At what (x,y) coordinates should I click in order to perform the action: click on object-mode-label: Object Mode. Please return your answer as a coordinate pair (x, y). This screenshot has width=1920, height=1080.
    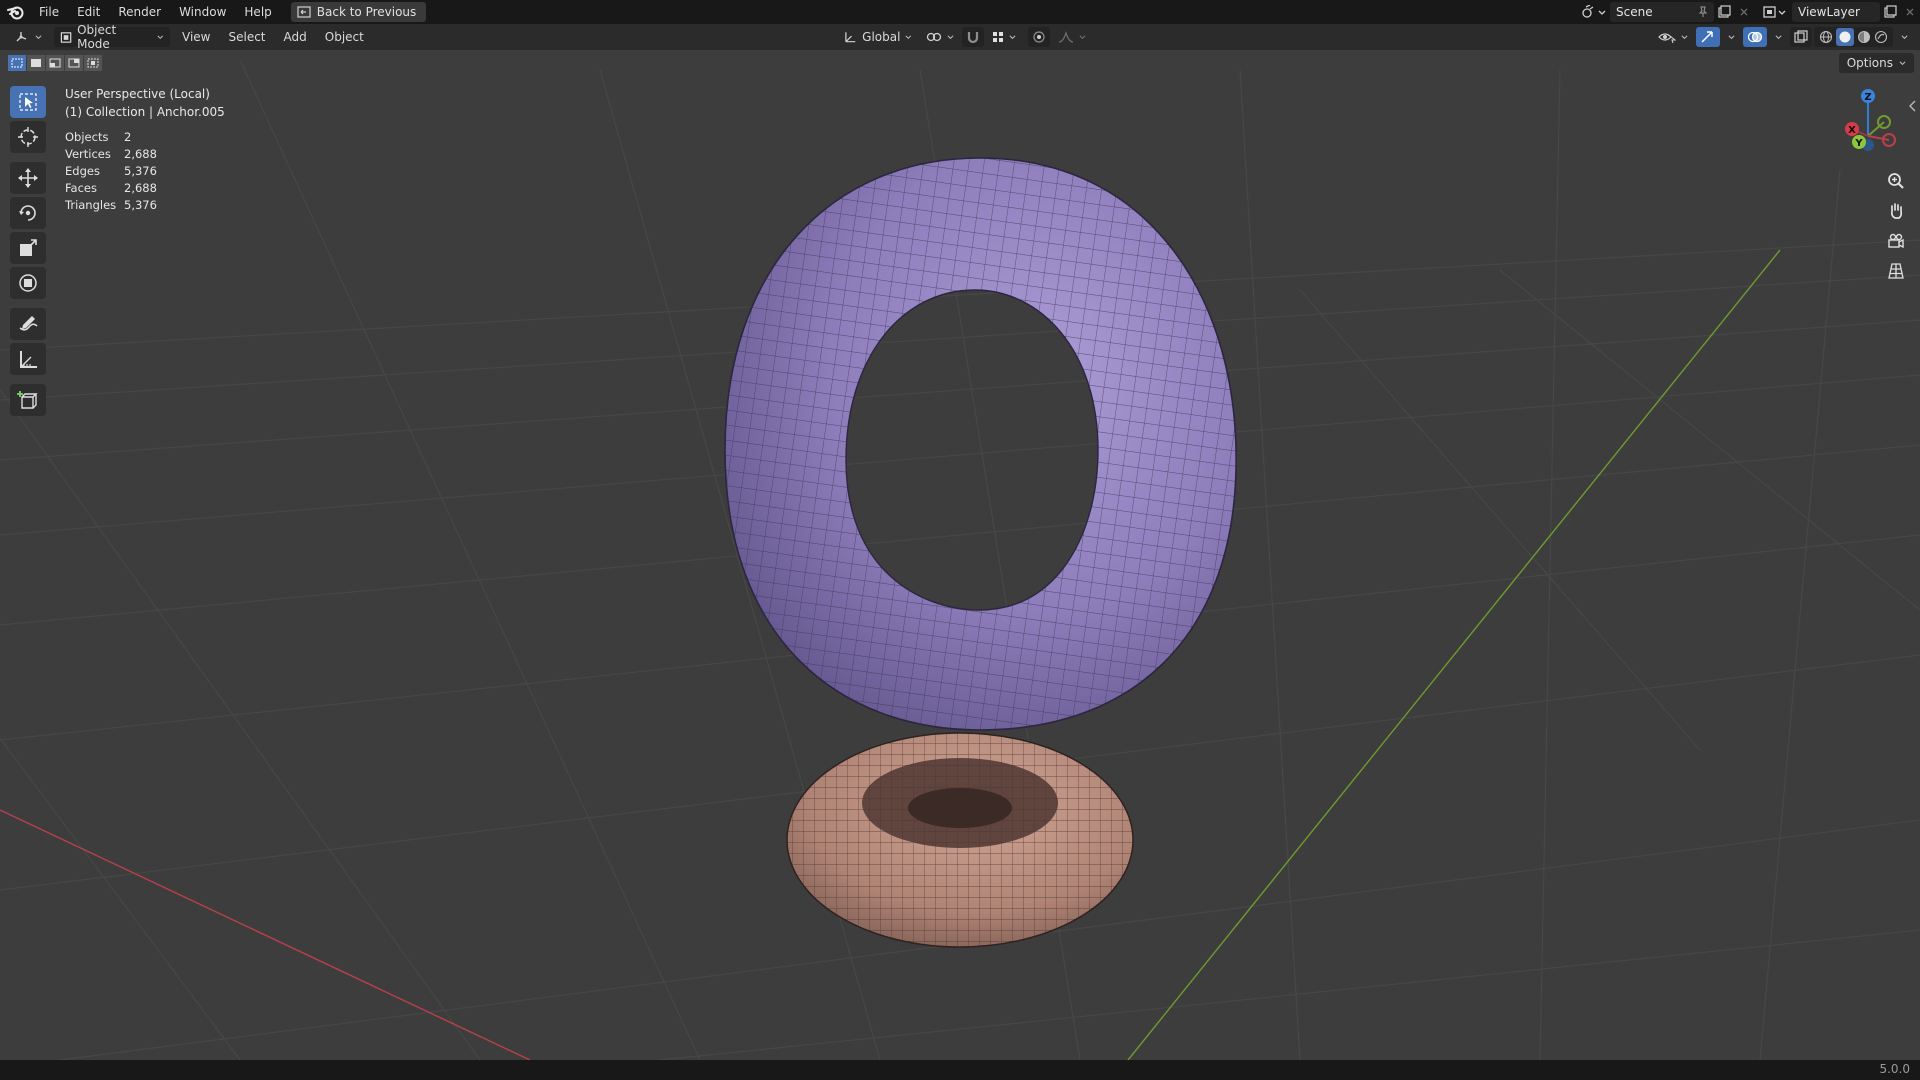
    Looking at the image, I should click on (97, 37).